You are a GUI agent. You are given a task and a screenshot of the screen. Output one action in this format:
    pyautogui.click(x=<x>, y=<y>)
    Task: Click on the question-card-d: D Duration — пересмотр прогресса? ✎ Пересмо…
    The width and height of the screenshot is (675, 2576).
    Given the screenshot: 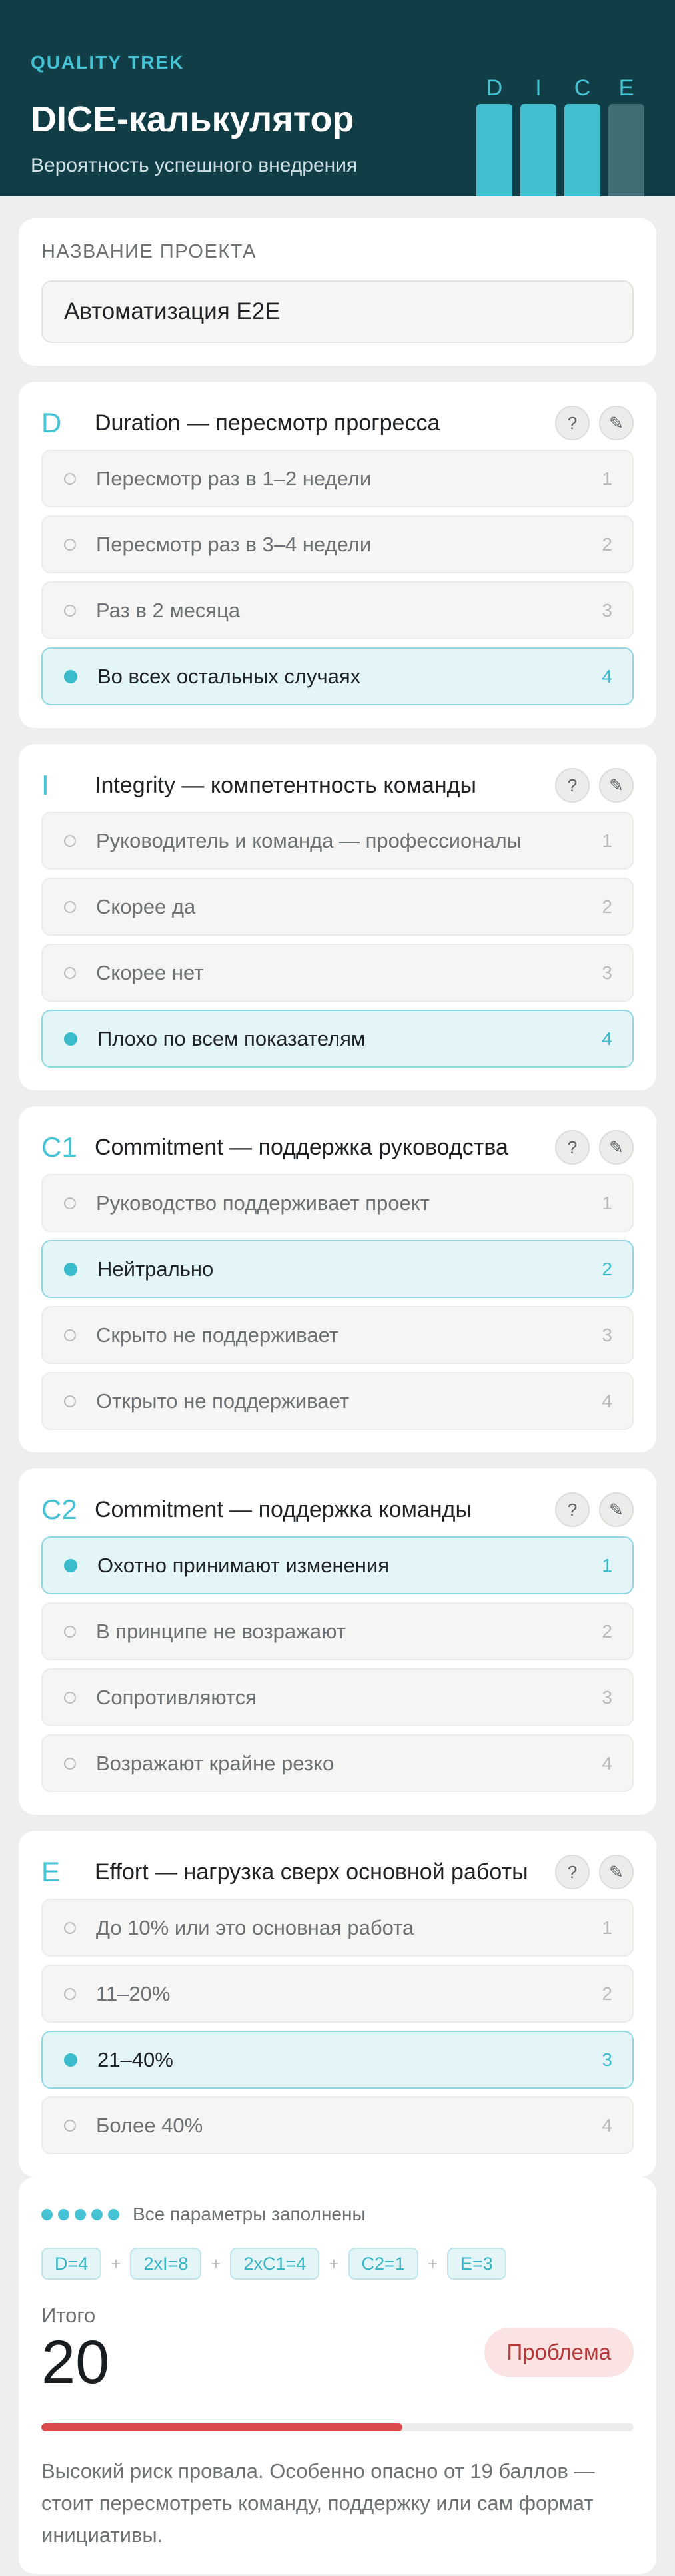 What is the action you would take?
    pyautogui.click(x=337, y=555)
    